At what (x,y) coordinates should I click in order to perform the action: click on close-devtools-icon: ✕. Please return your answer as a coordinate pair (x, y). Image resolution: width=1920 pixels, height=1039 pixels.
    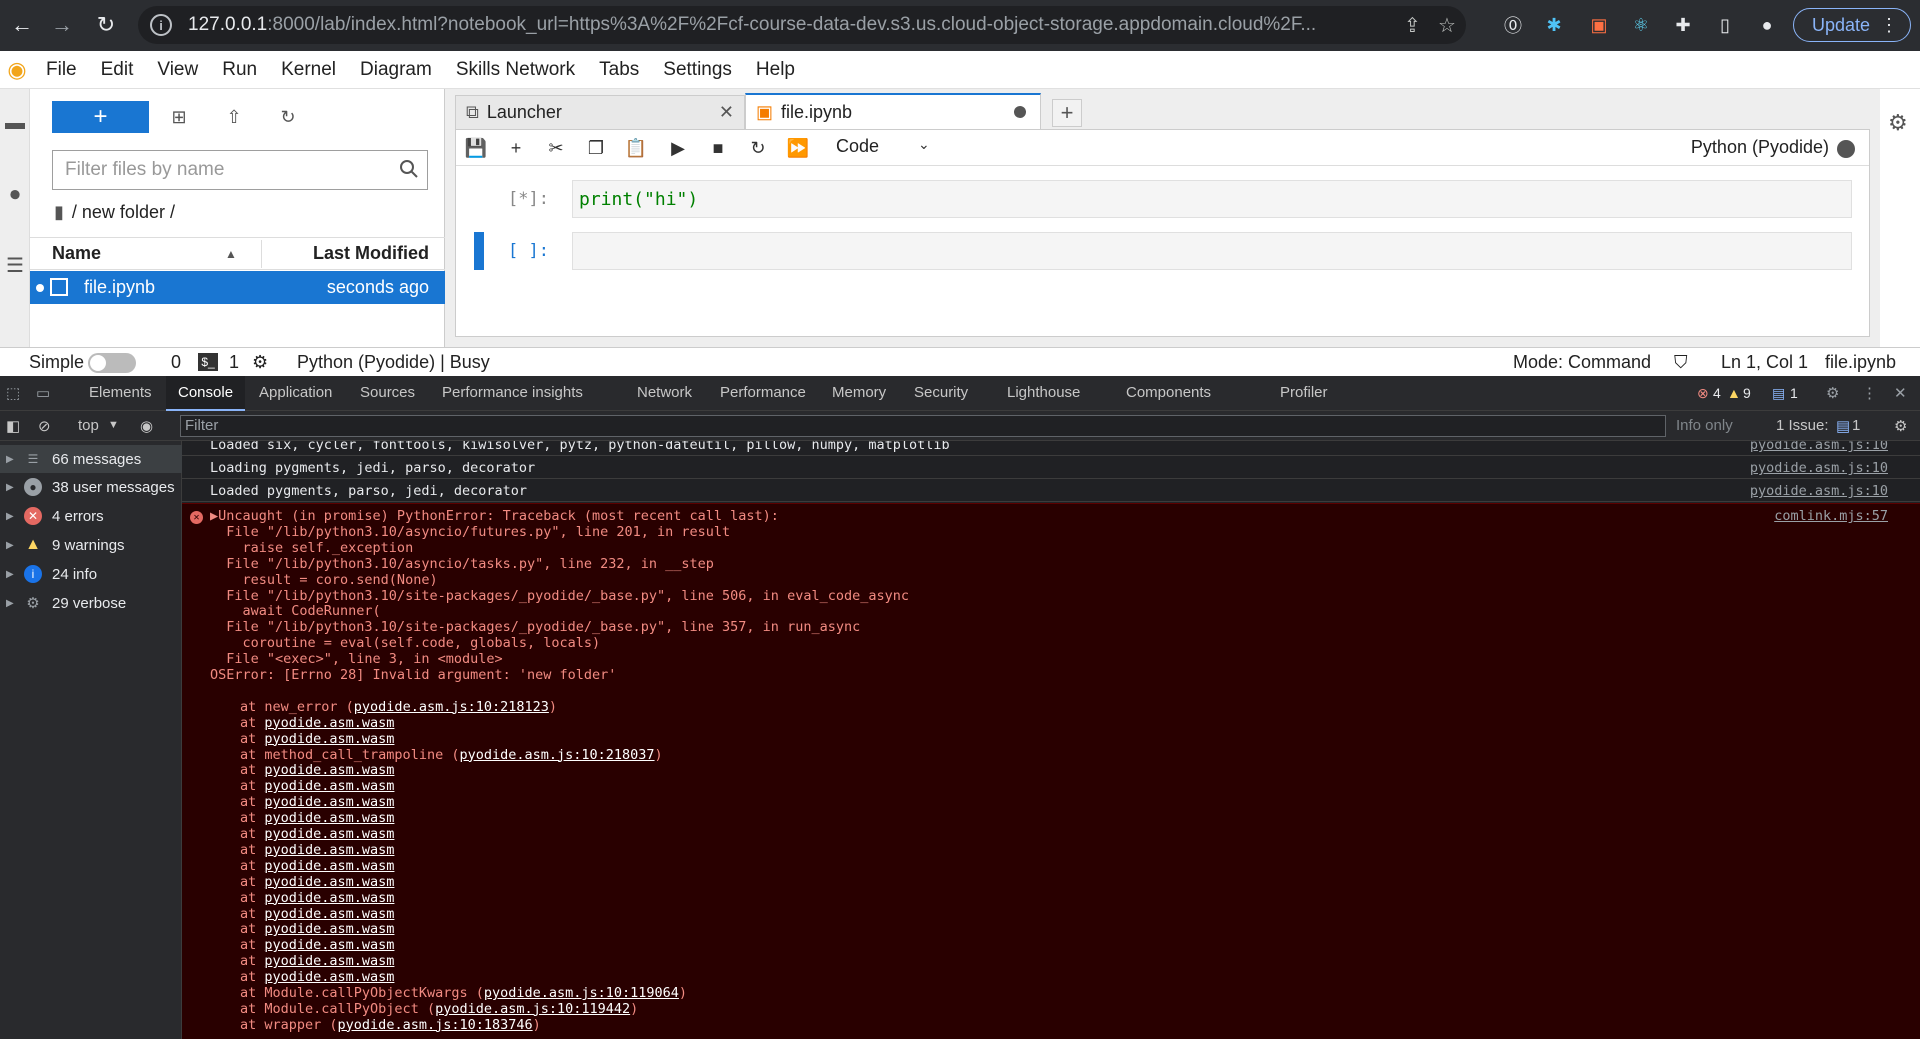
    Looking at the image, I should click on (1904, 394).